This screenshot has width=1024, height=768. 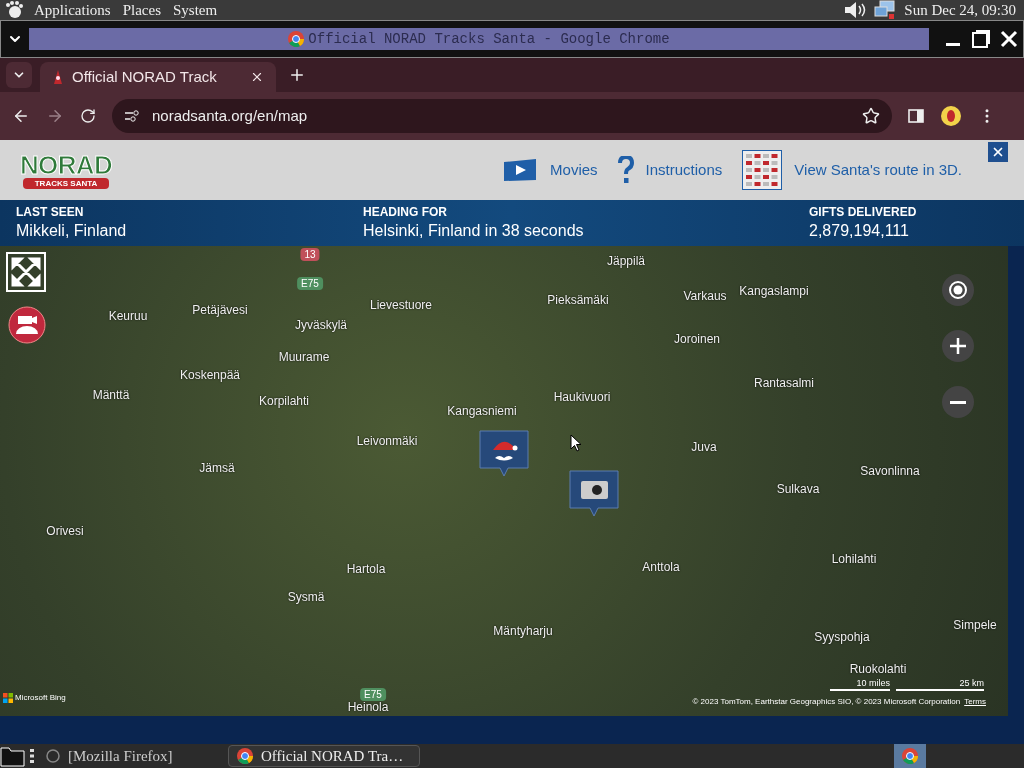 What do you see at coordinates (582, 397) in the screenshot?
I see `place-label: Haukivuori` at bounding box center [582, 397].